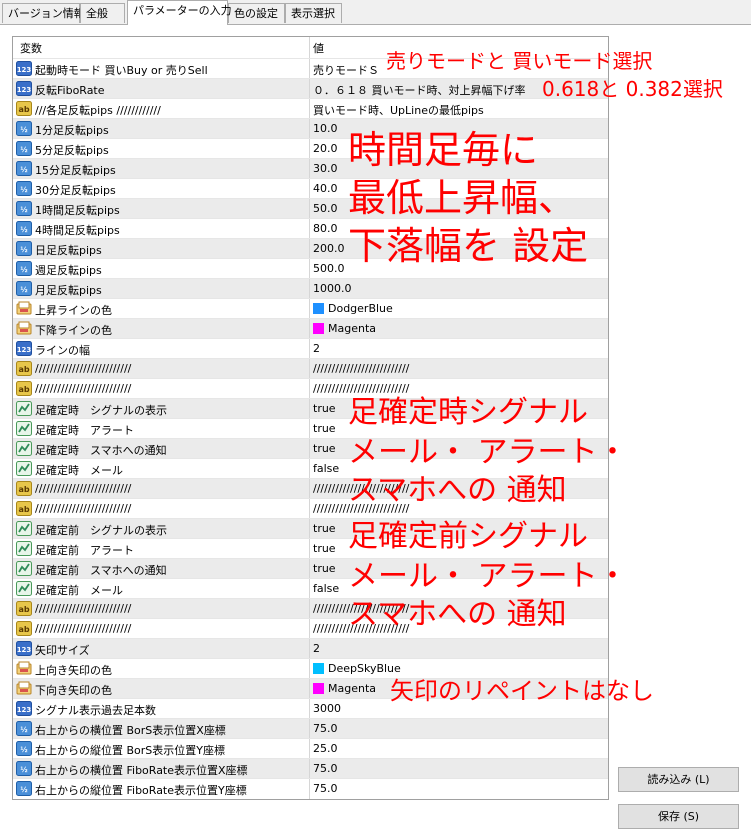 This screenshot has height=830, width=751. I want to click on parameter-value-text: 200.0, so click(329, 248).